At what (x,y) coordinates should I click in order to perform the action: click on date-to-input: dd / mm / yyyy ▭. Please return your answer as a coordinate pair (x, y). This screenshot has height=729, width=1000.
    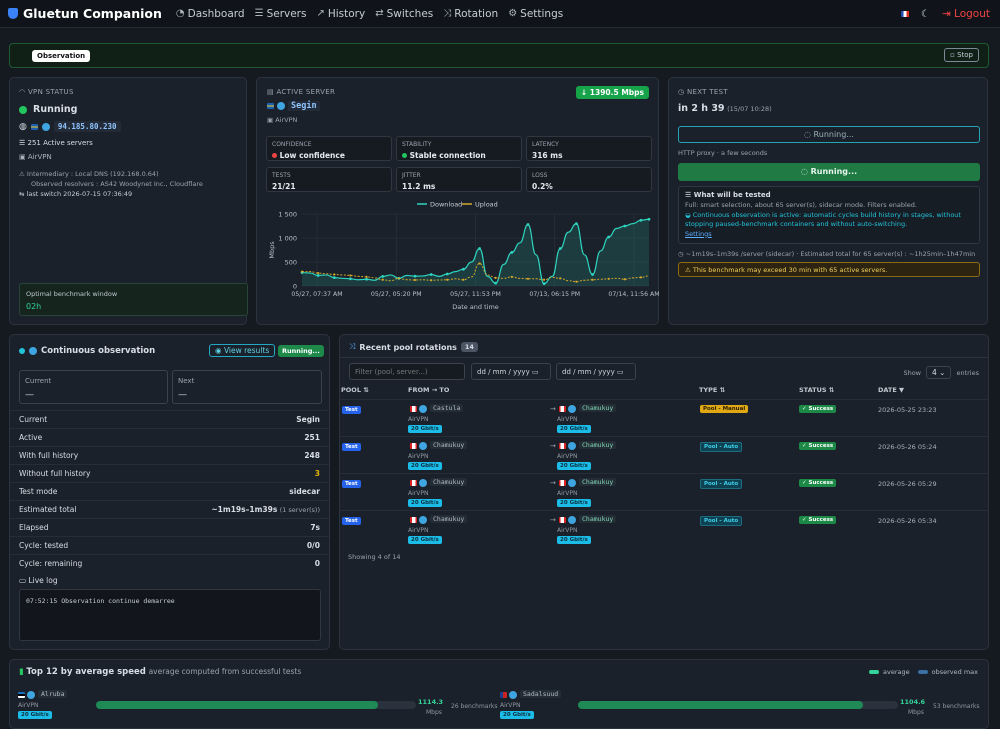
    Looking at the image, I should click on (596, 371).